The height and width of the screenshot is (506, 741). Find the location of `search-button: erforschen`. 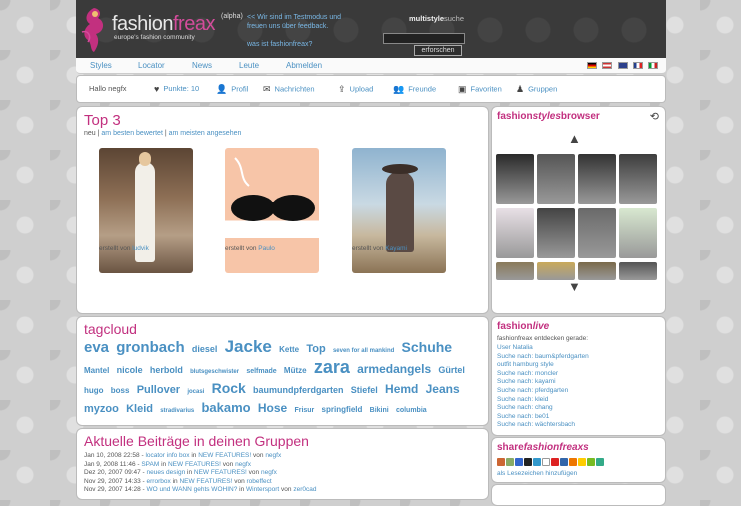

search-button: erforschen is located at coordinates (438, 50).